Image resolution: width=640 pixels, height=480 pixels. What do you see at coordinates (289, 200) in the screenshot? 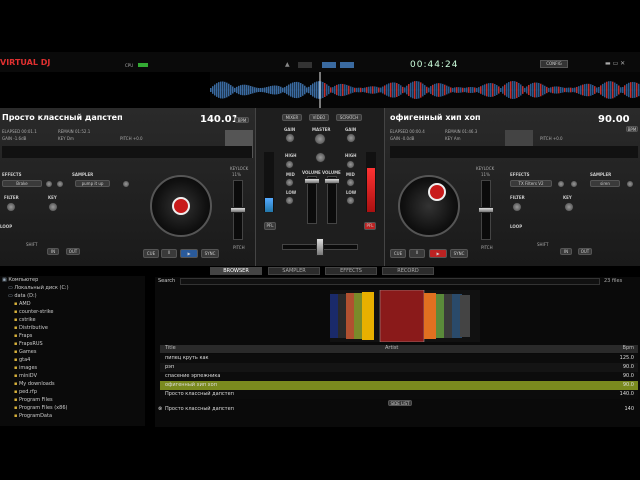
I see `mixer-low-left-knob` at bounding box center [289, 200].